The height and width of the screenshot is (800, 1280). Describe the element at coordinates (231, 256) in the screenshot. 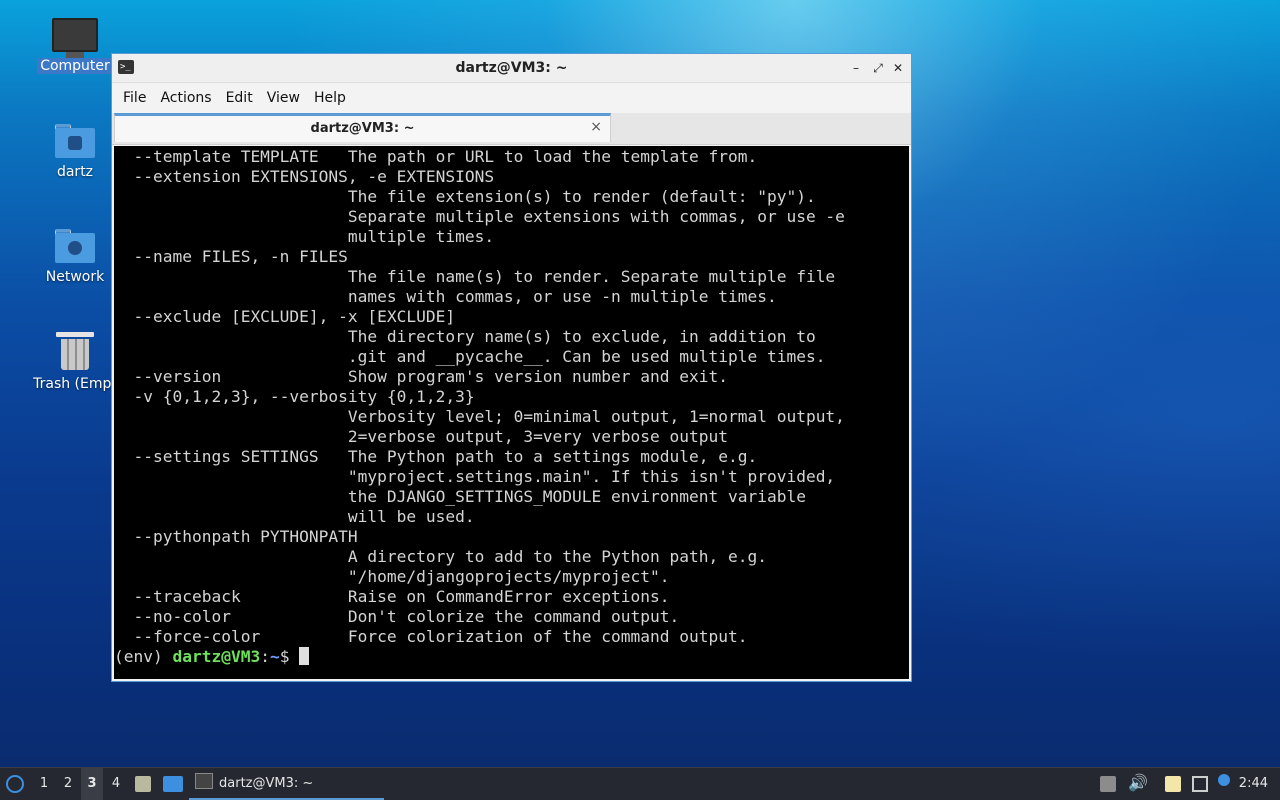

I see `terminal-line: --name FILES, -n FILES` at that location.